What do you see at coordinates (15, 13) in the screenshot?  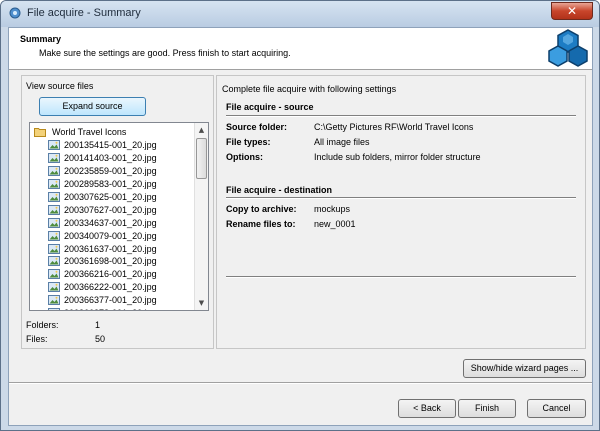 I see `app-icon` at bounding box center [15, 13].